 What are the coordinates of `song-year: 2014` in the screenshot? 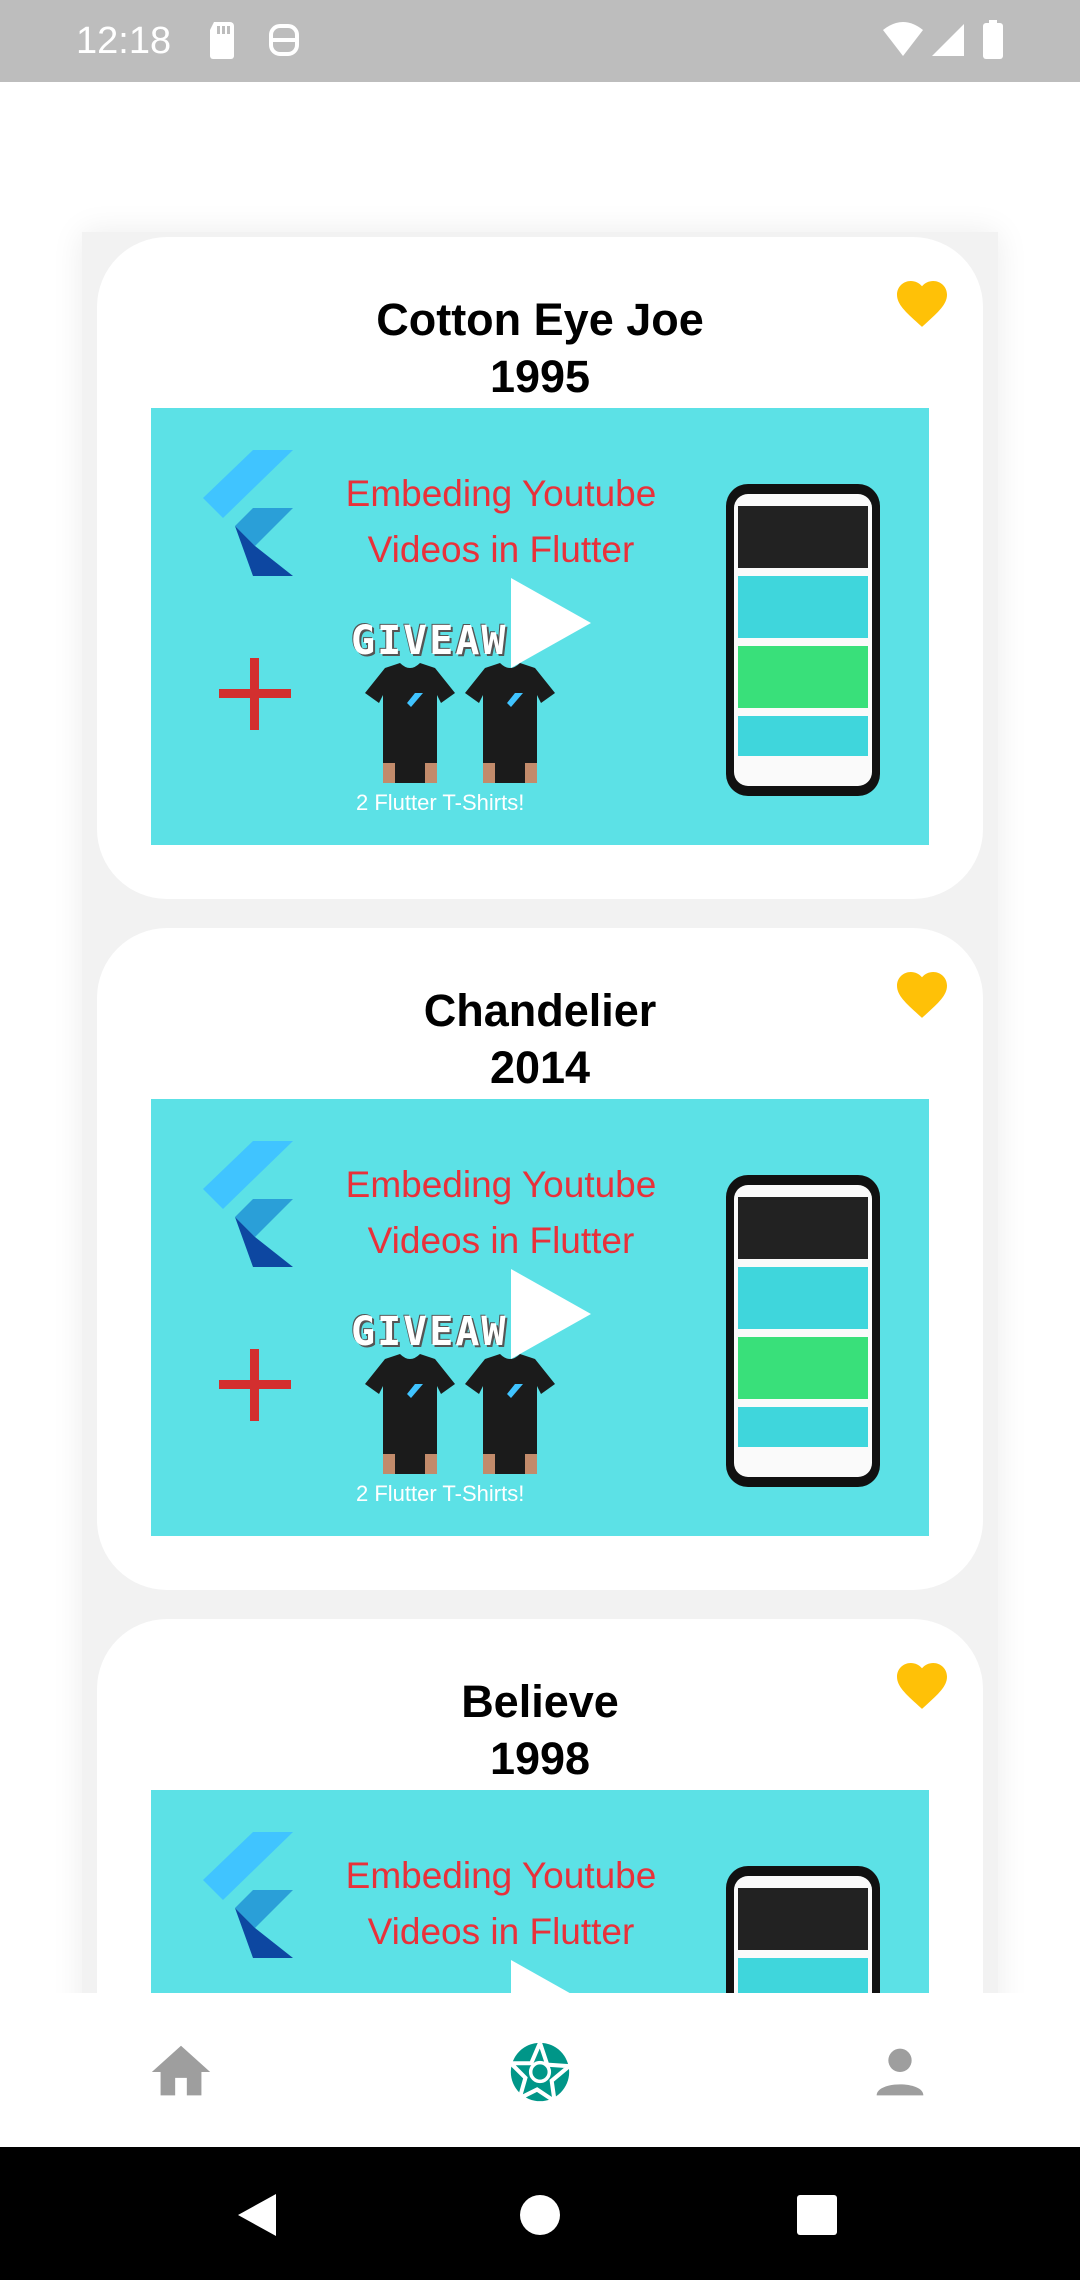 It's located at (540, 1067).